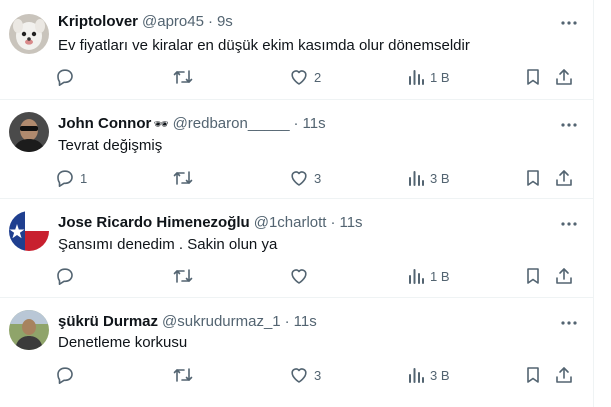 The image size is (611, 407). What do you see at coordinates (318, 77) in the screenshot?
I see `like-count: 2` at bounding box center [318, 77].